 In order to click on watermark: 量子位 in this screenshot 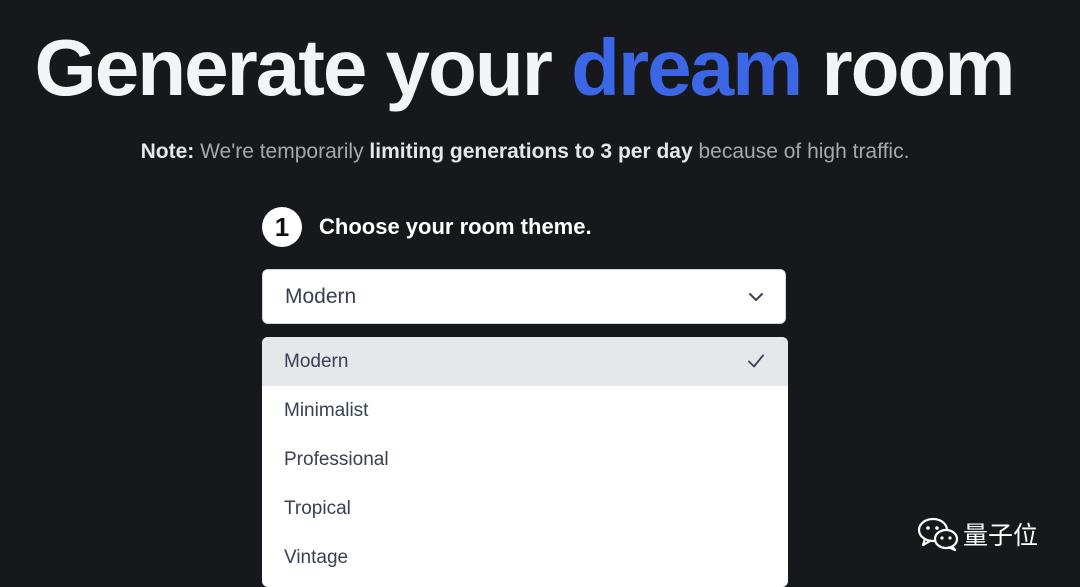, I will do `click(977, 534)`.